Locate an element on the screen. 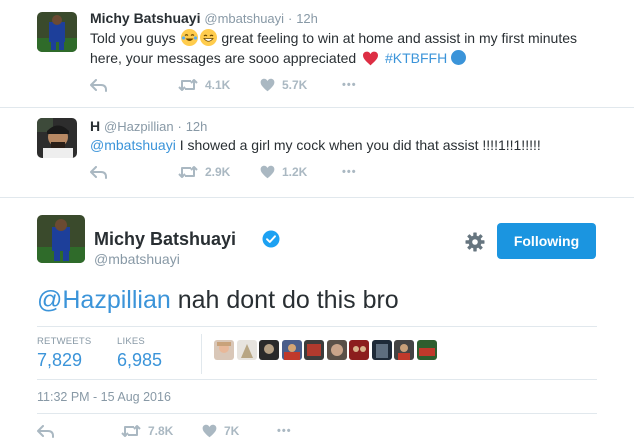 The image size is (634, 447). tweet-timestamp: 11:32 PM - 15 Aug 2016 is located at coordinates (104, 397).